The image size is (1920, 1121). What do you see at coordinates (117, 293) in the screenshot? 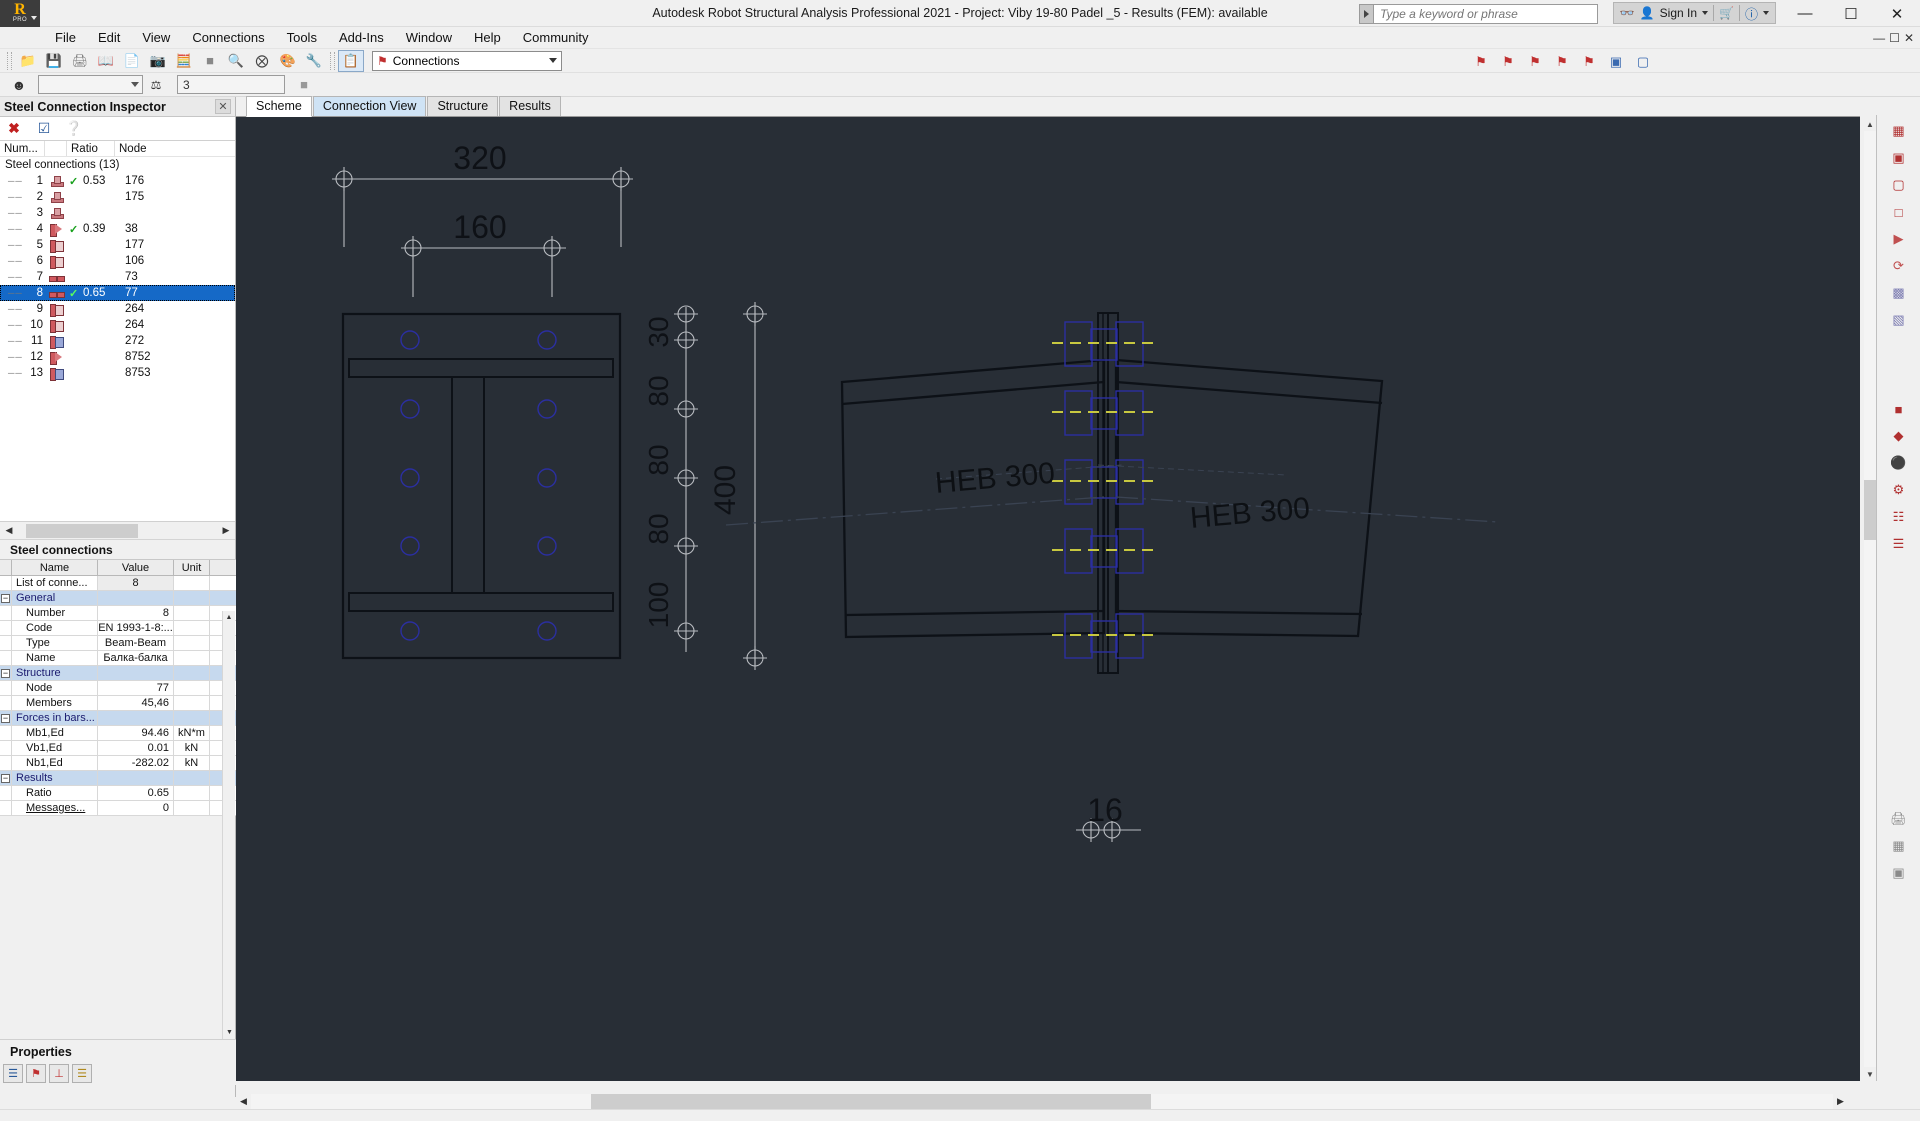
I see `table-row-selected: ── 8 ✓ 0.65 77` at bounding box center [117, 293].